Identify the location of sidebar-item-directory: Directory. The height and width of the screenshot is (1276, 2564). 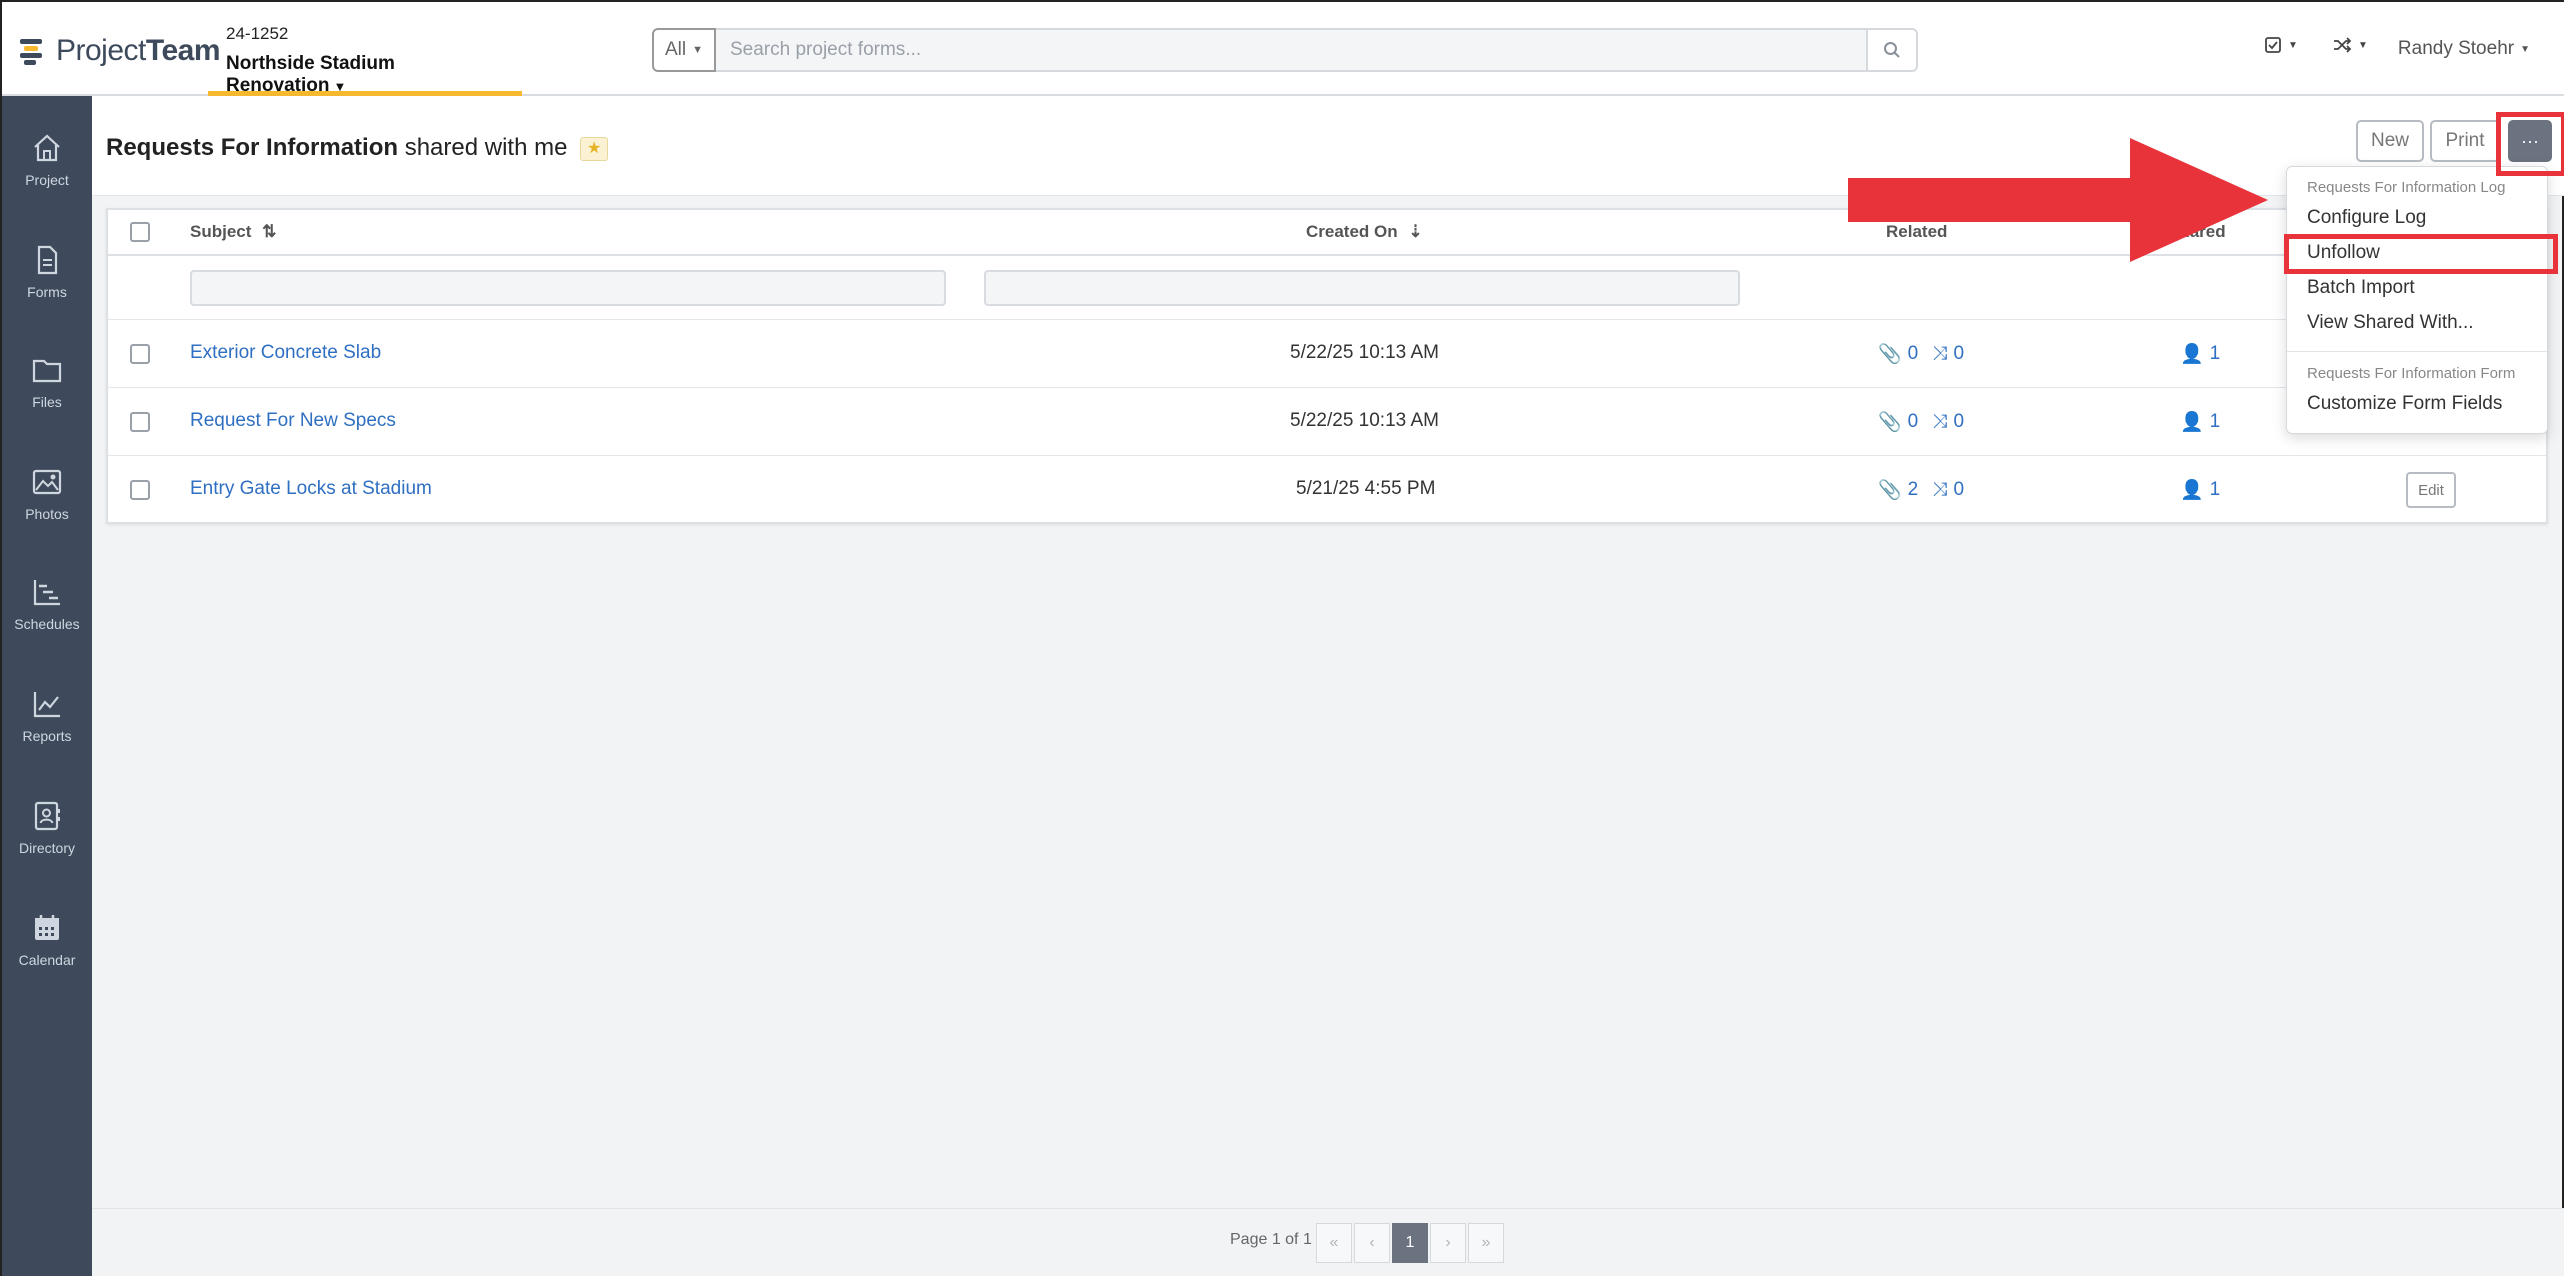
(47, 828).